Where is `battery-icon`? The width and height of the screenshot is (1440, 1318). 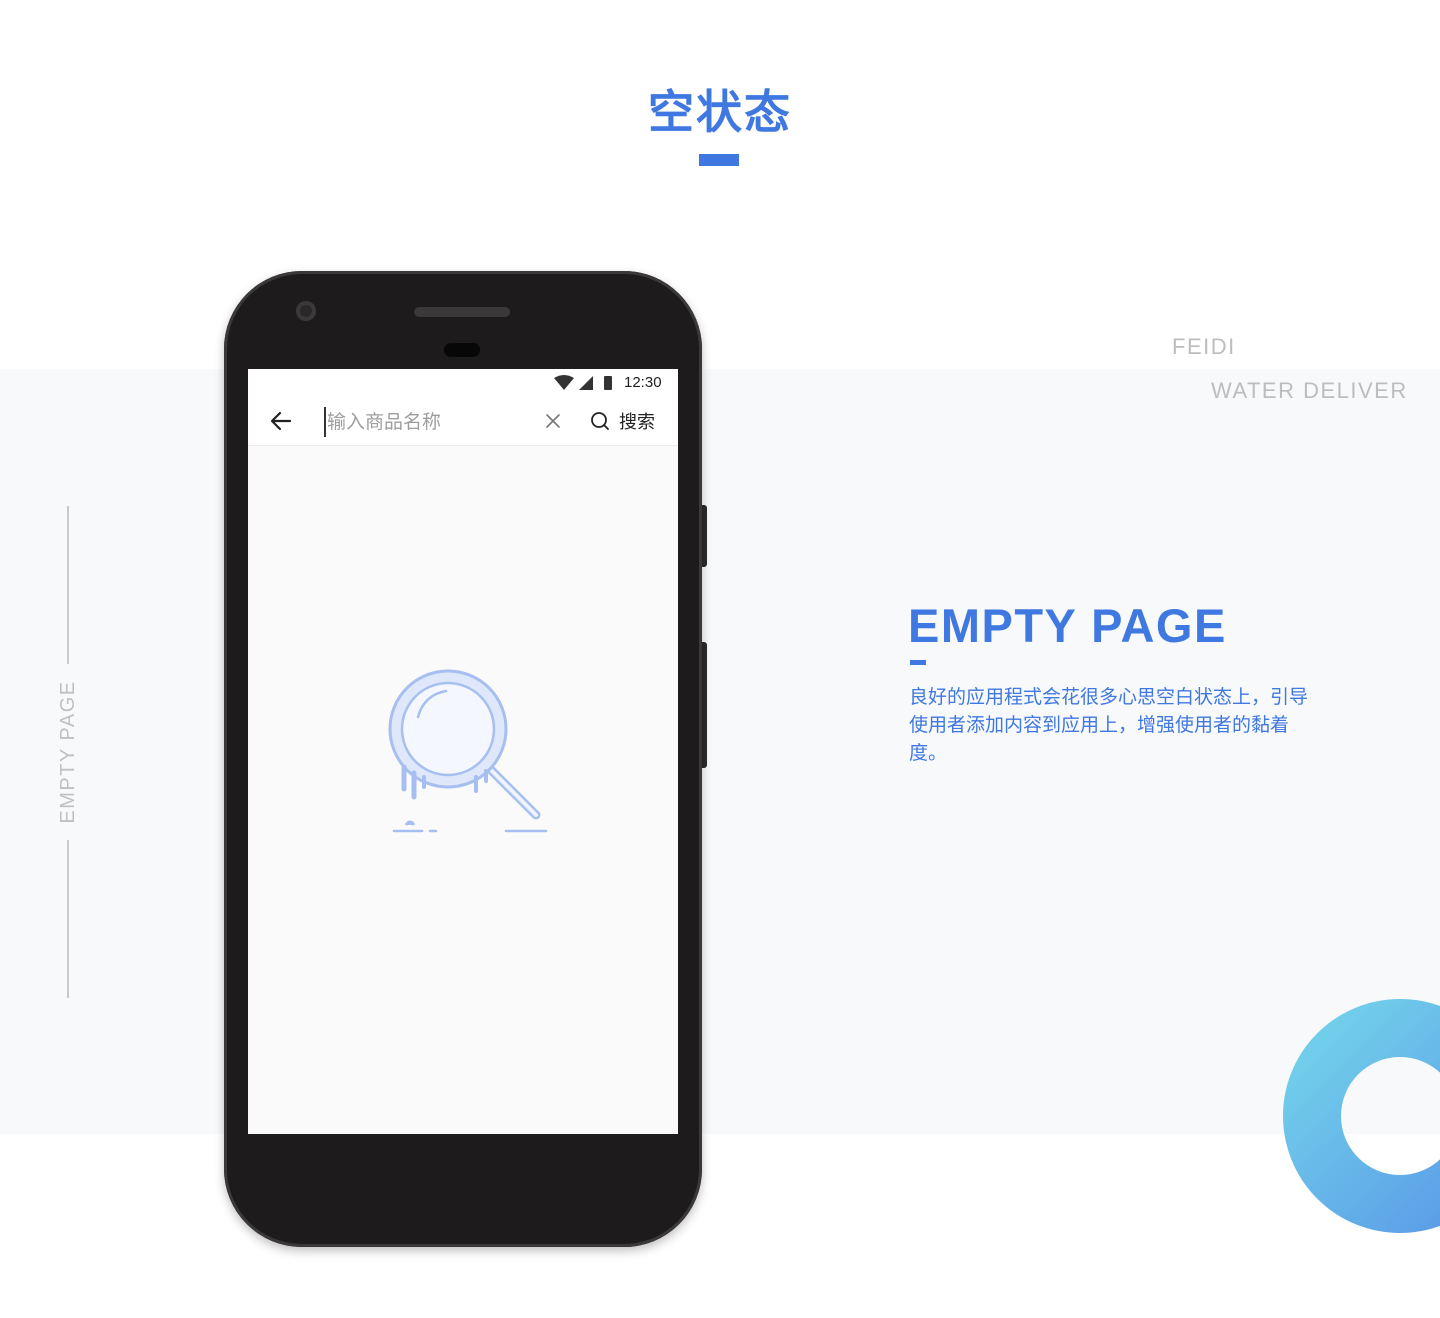 battery-icon is located at coordinates (608, 383).